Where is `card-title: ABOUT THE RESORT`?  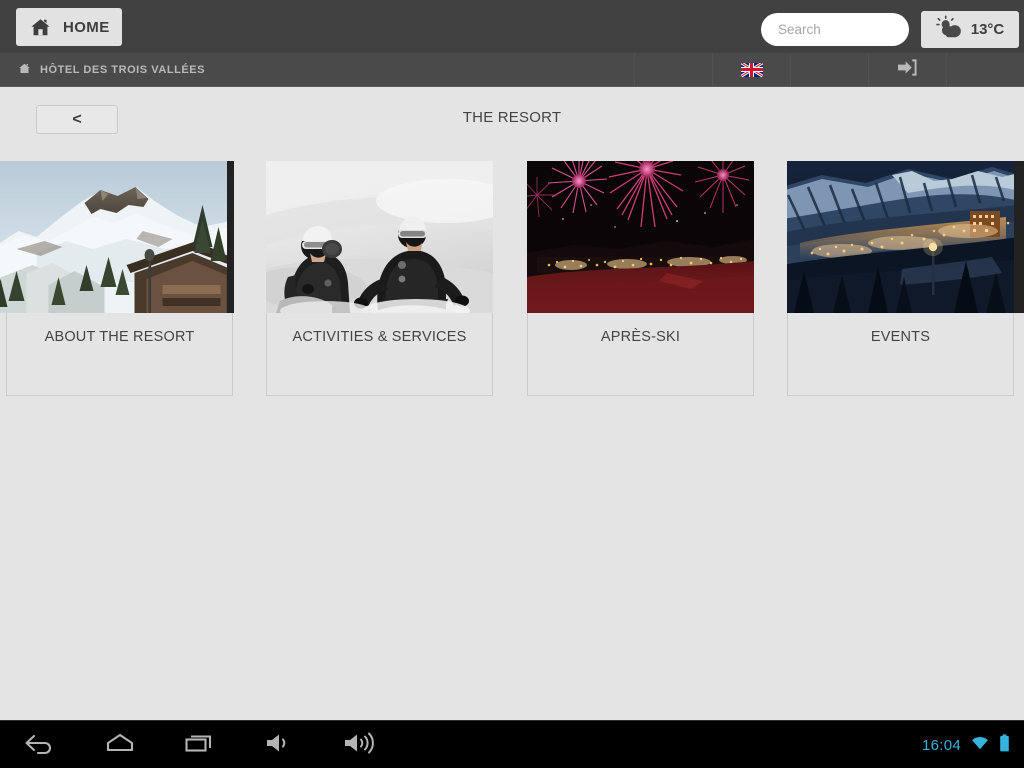
card-title: ABOUT THE RESORT is located at coordinates (119, 337).